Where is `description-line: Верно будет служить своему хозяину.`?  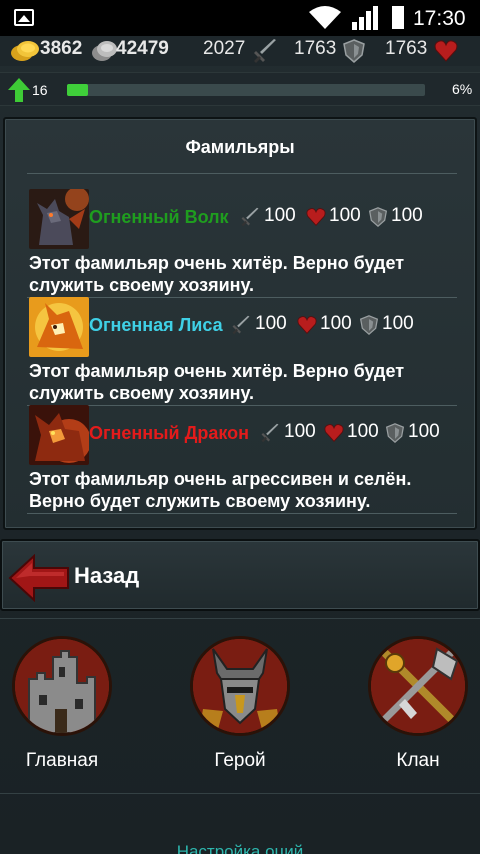 description-line: Верно будет служить своему хозяину. is located at coordinates (200, 501).